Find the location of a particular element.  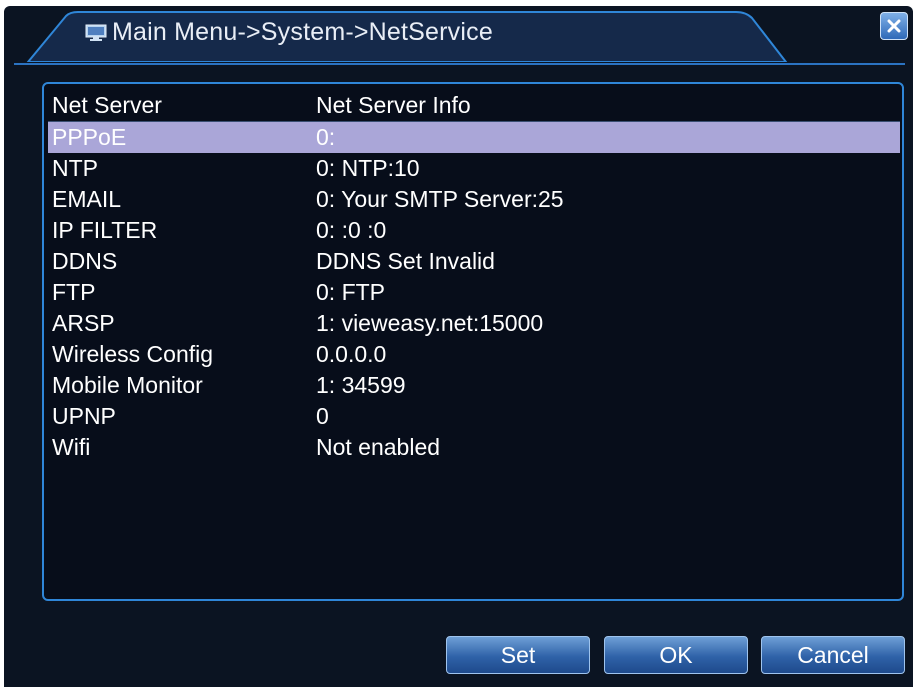

row-info: 0.0.0.0 is located at coordinates (351, 354).